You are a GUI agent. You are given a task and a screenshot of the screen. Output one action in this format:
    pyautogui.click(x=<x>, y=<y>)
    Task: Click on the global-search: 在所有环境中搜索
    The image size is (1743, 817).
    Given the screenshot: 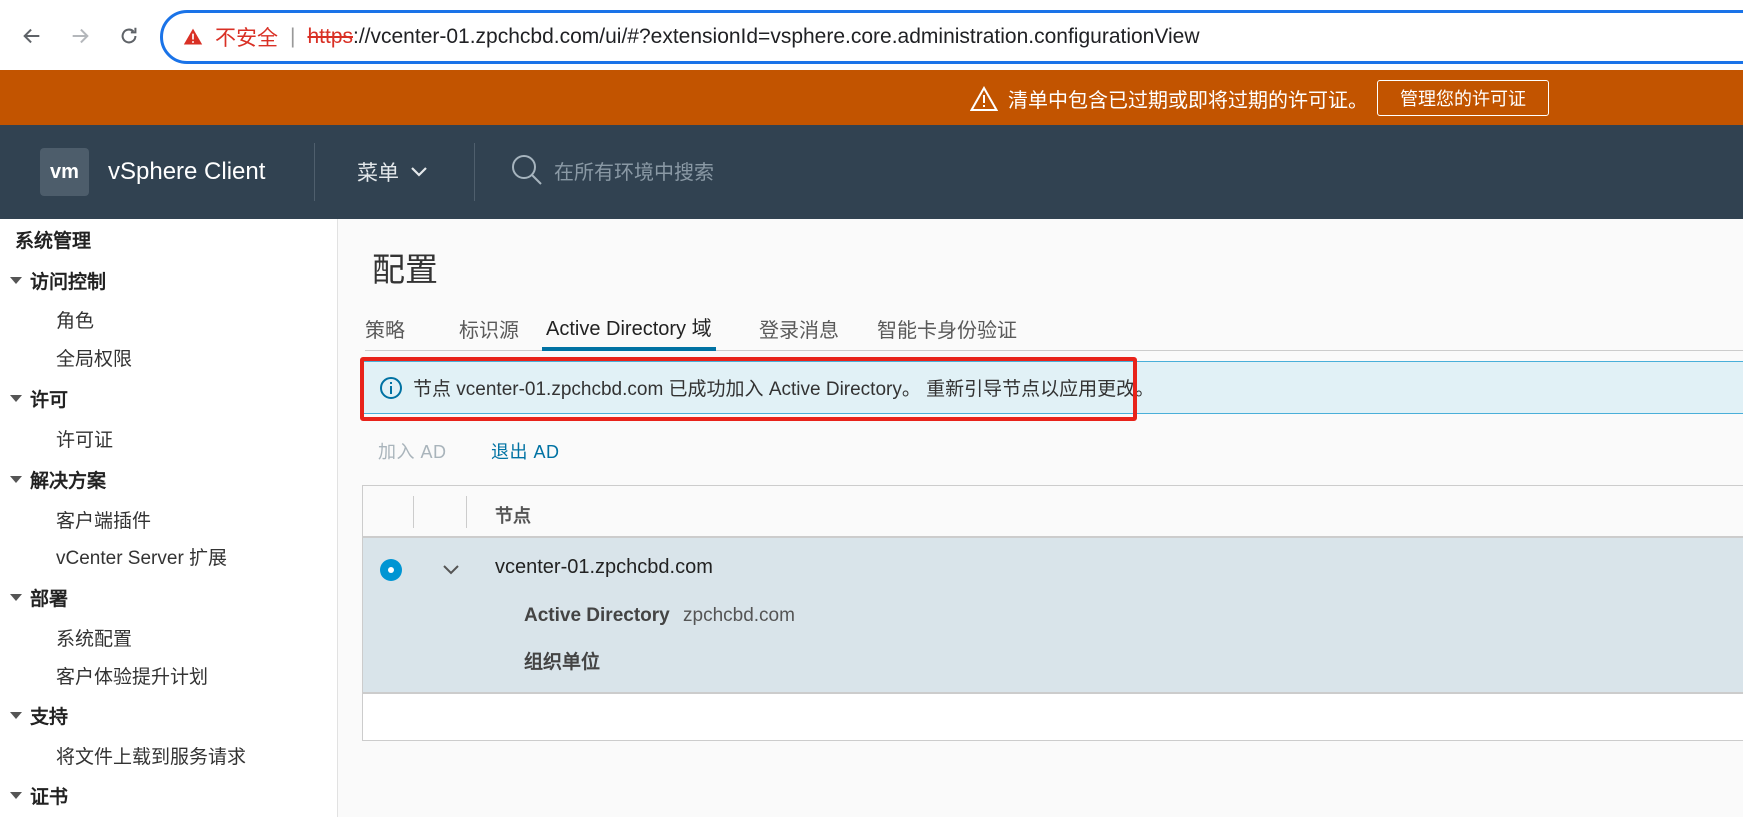 What is the action you would take?
    pyautogui.click(x=612, y=170)
    